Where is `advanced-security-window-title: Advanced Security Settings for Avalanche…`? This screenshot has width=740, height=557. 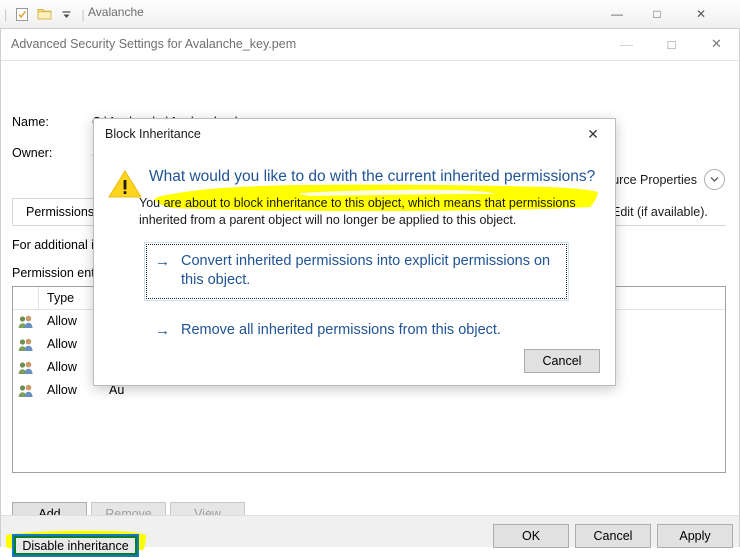
advanced-security-window-title: Advanced Security Settings for Avalanche… is located at coordinates (154, 44).